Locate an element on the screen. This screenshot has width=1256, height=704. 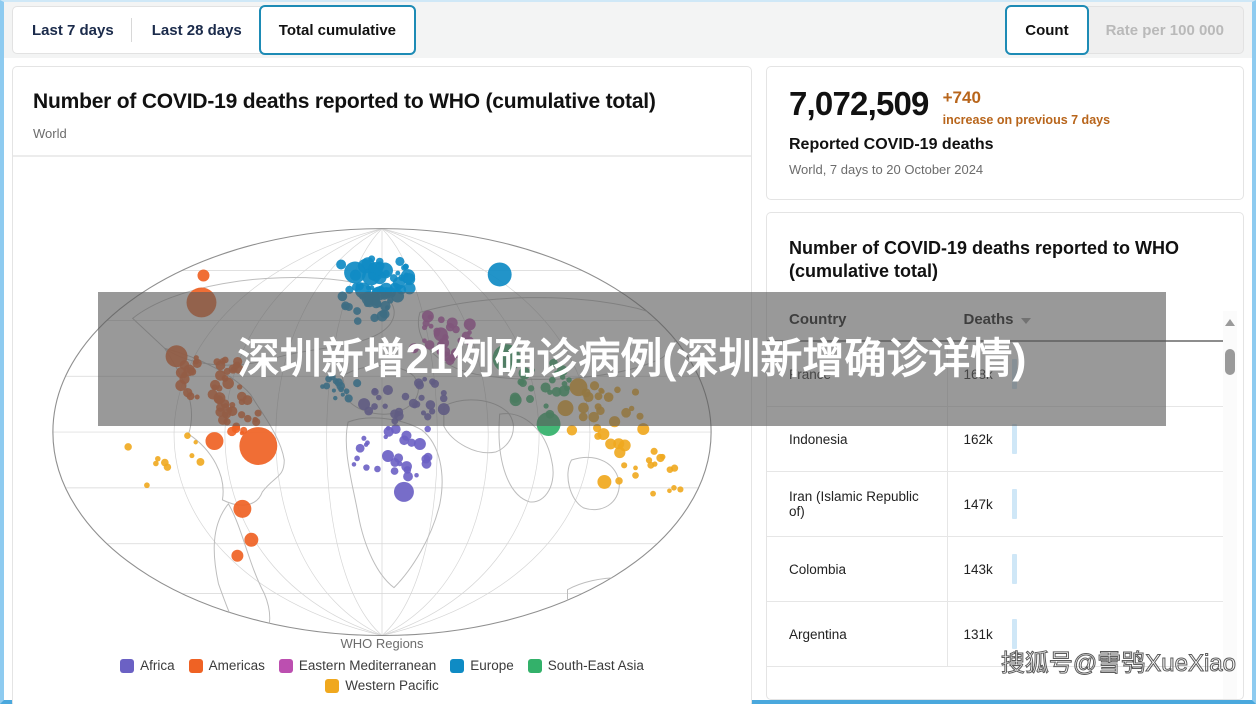
scroll-up-arrow-icon is located at coordinates (1230, 323).